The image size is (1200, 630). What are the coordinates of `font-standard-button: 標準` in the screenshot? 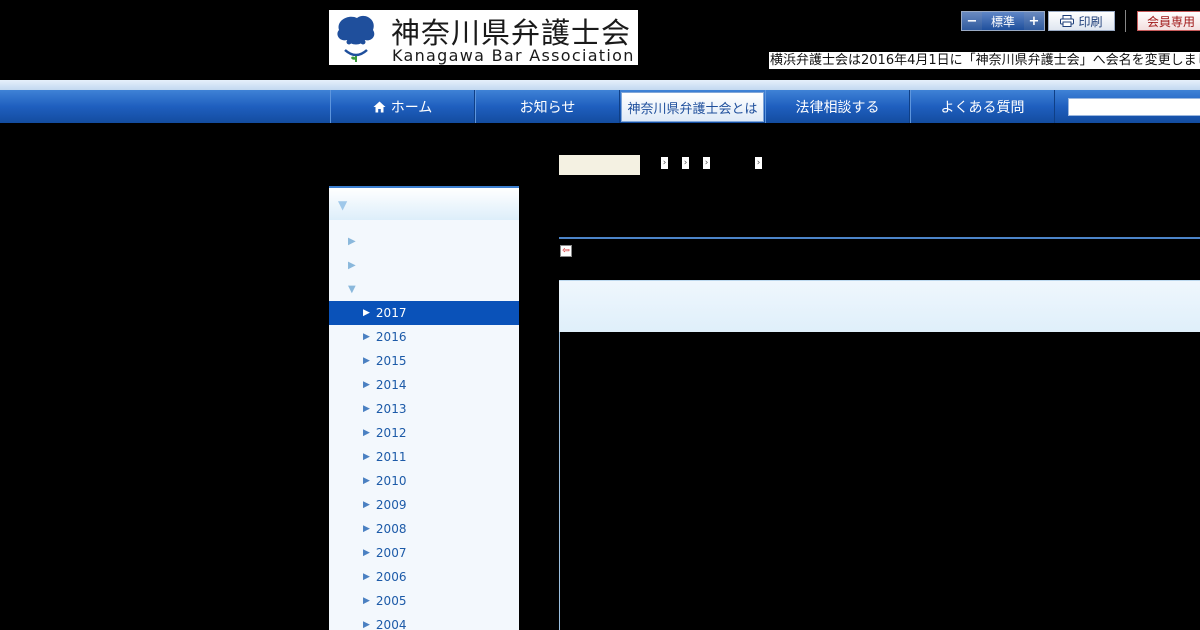 It's located at (1003, 21).